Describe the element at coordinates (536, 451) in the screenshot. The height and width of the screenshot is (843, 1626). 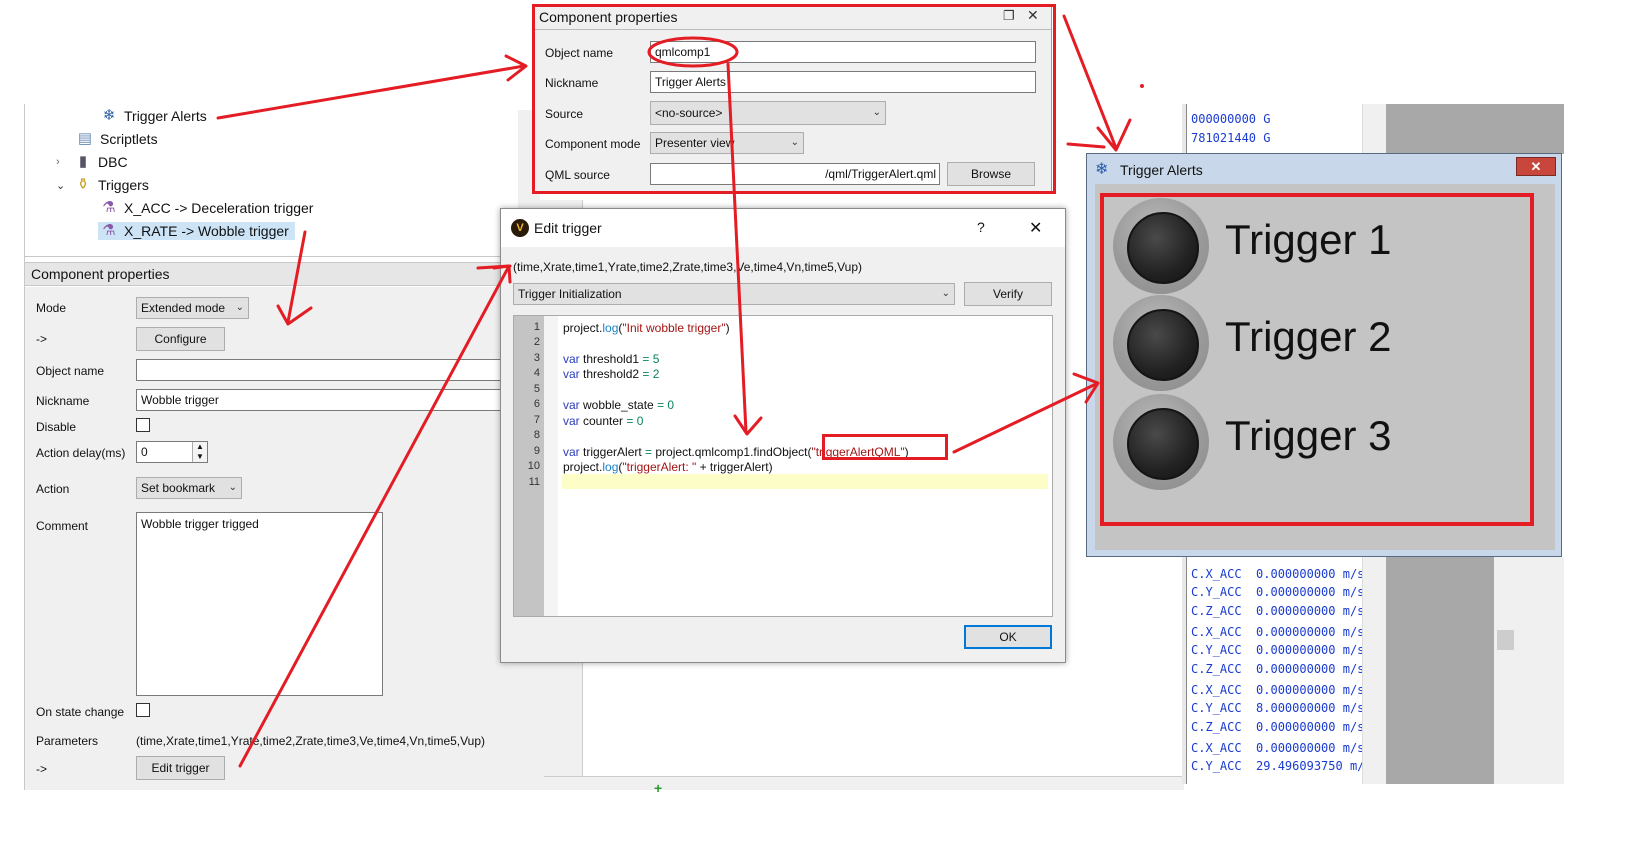
I see `line-number: 9` at that location.